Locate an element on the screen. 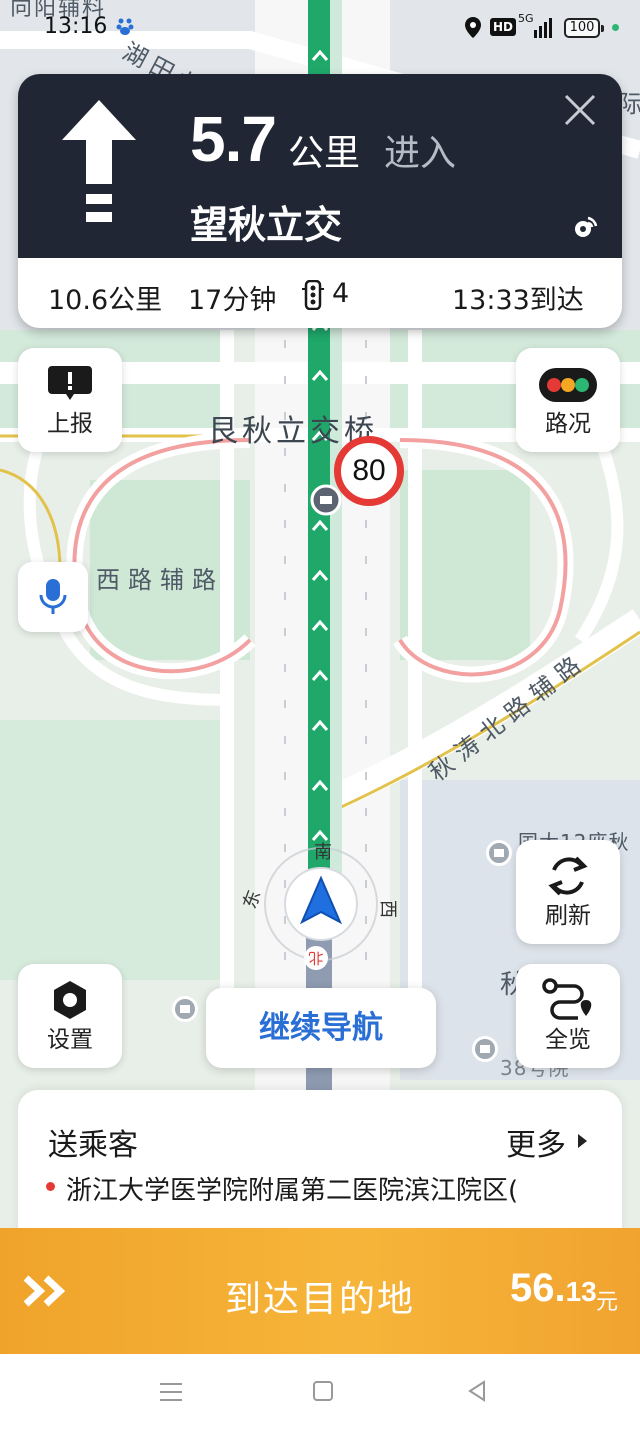  more-link: 更多 is located at coordinates (536, 1142).